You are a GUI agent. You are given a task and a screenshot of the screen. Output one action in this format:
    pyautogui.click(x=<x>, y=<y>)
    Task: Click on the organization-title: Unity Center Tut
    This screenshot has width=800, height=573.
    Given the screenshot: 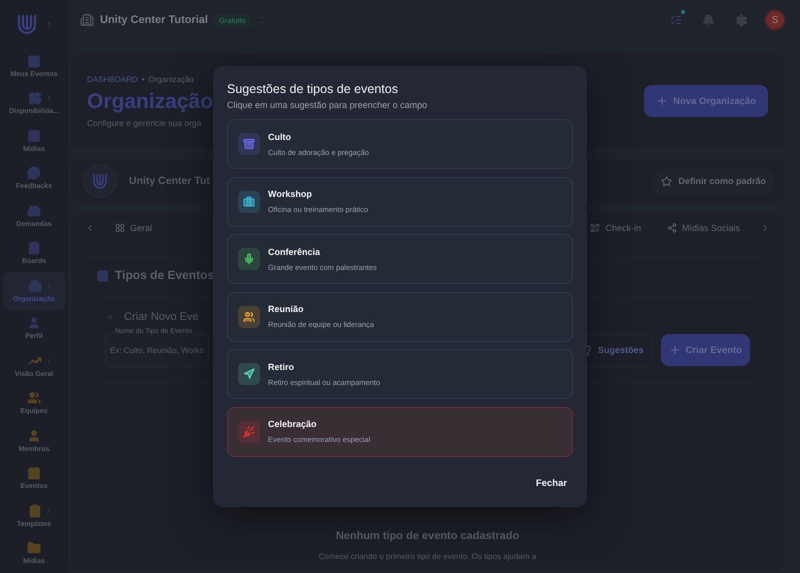 What is the action you would take?
    pyautogui.click(x=170, y=181)
    